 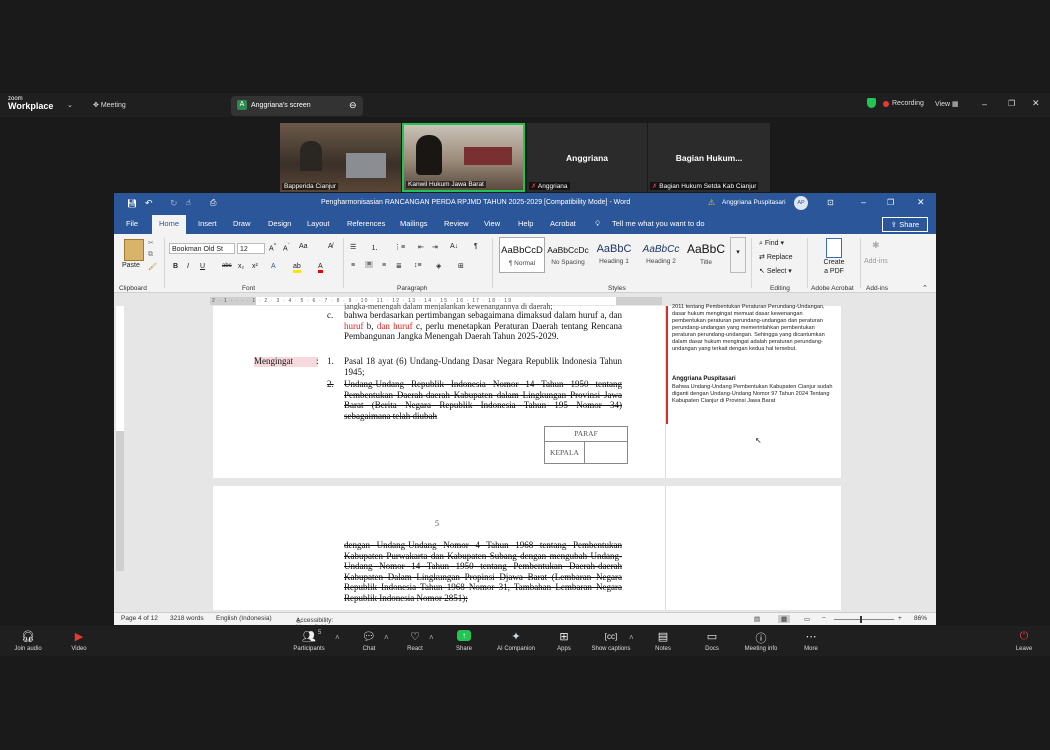 I want to click on multilevel-icon: ⋮≡, so click(x=399, y=247).